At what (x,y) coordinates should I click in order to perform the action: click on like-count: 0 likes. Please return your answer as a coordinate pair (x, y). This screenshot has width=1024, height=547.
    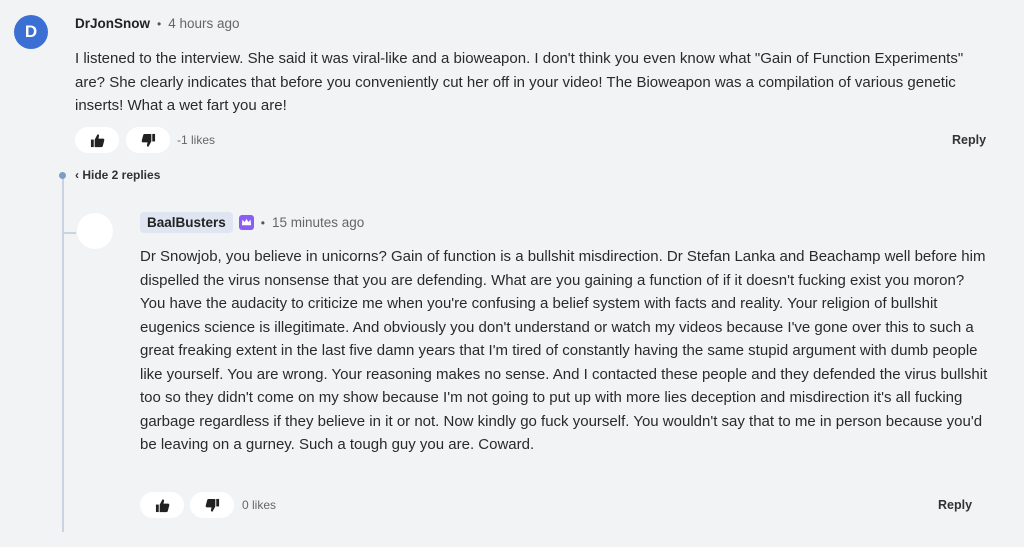
    Looking at the image, I should click on (259, 505).